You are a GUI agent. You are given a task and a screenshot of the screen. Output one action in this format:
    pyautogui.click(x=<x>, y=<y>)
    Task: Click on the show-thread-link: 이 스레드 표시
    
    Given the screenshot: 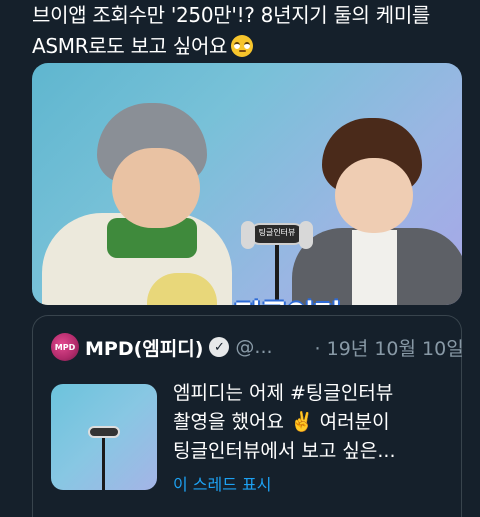 What is the action you would take?
    pyautogui.click(x=222, y=483)
    